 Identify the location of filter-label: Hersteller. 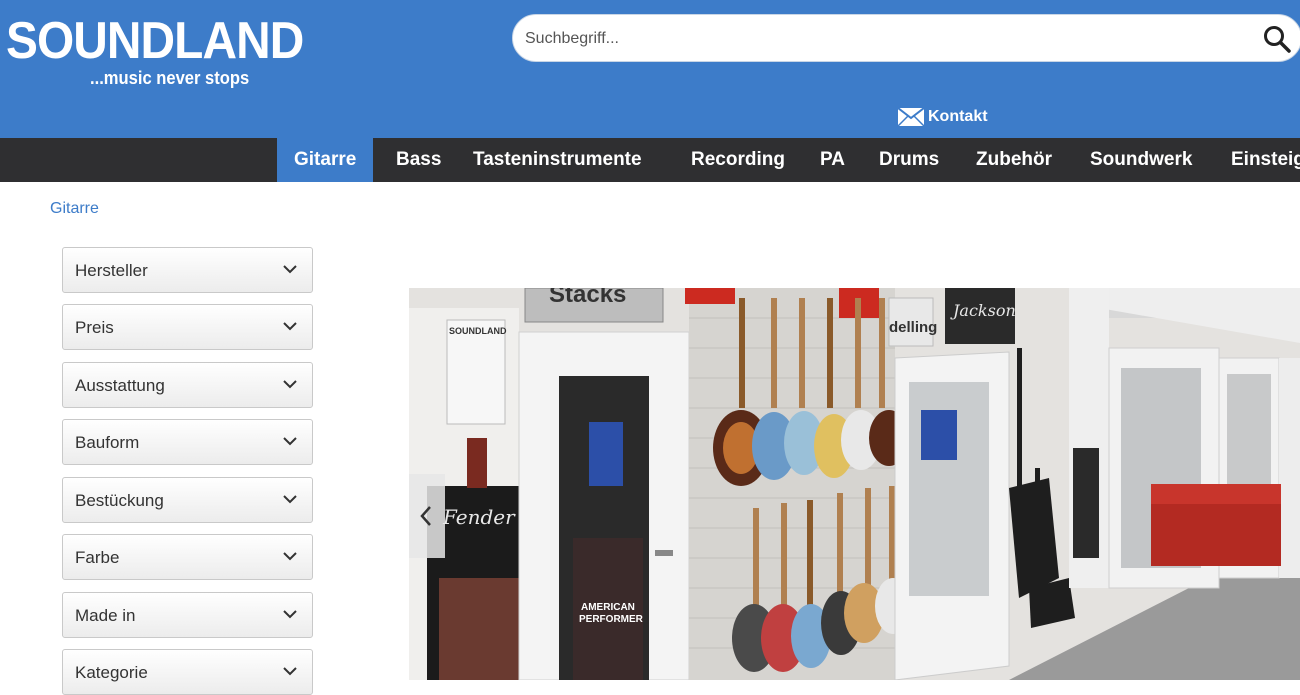
(111, 270).